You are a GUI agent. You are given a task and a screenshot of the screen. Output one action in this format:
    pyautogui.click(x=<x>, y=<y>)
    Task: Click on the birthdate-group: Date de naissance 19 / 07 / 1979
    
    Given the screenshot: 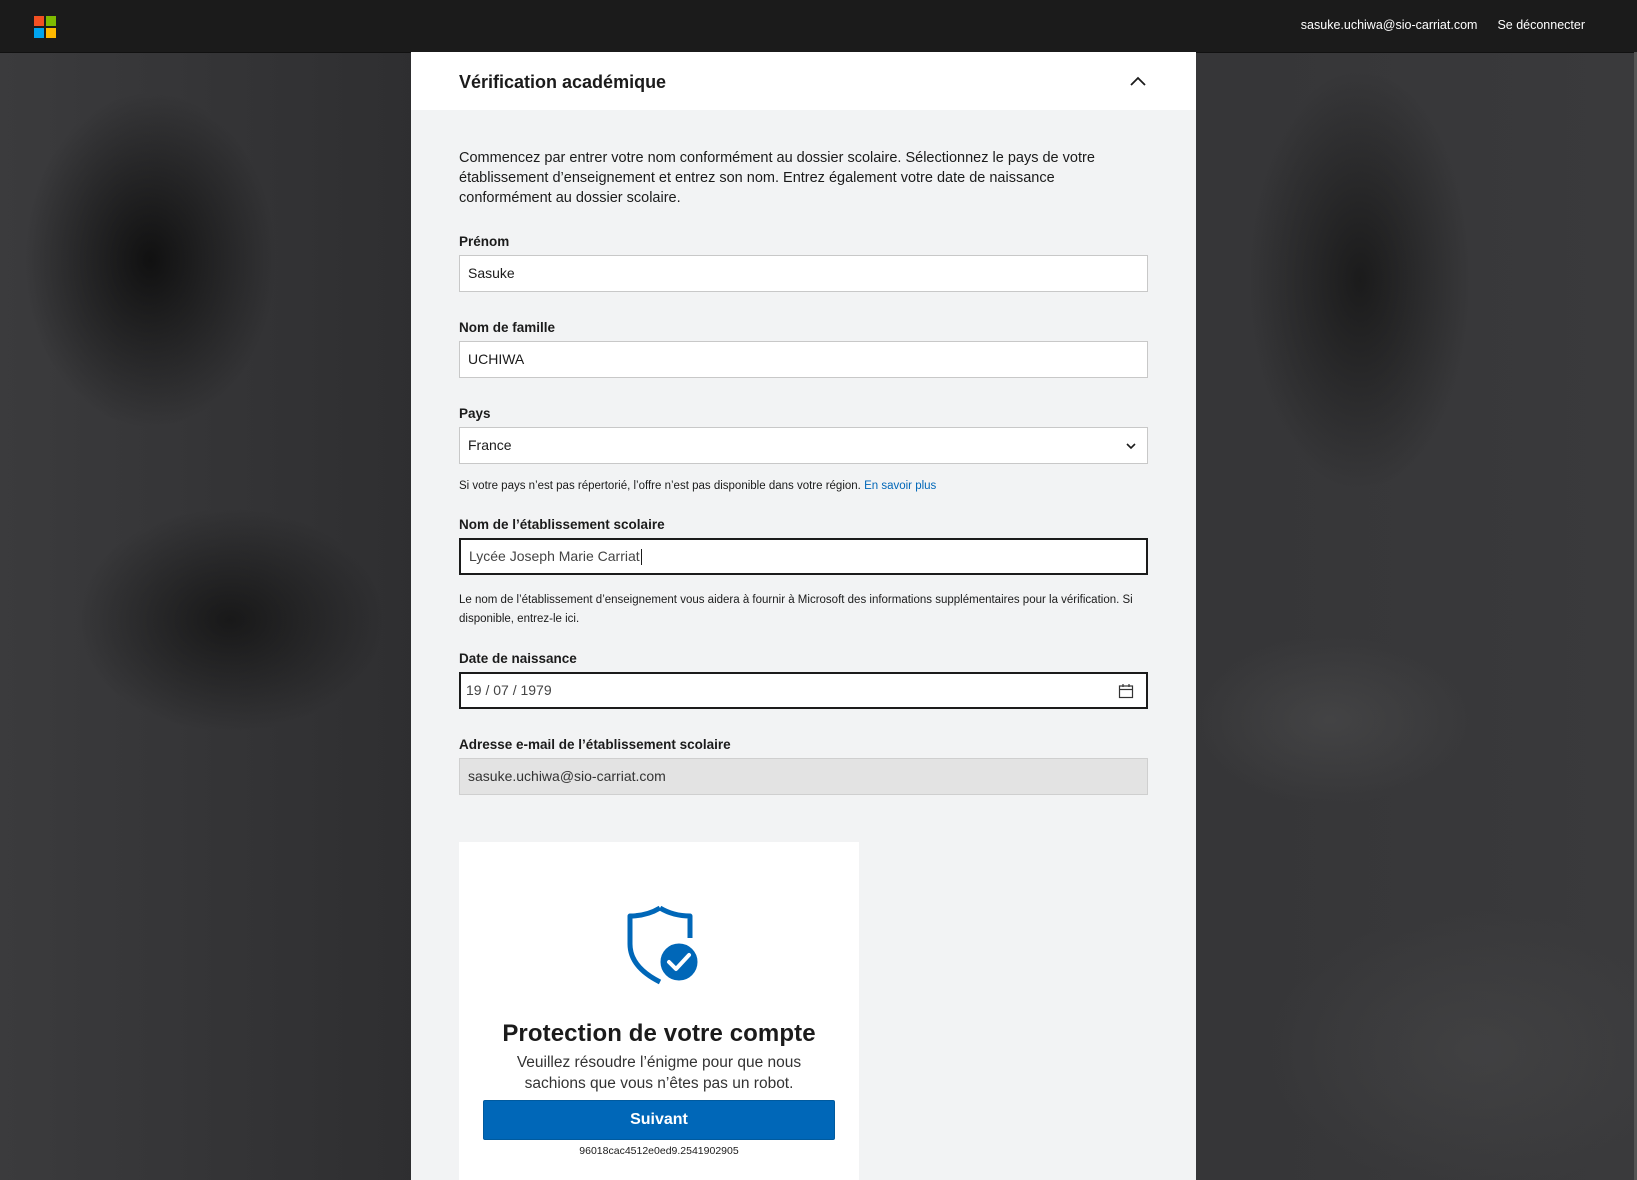 What is the action you would take?
    pyautogui.click(x=803, y=680)
    